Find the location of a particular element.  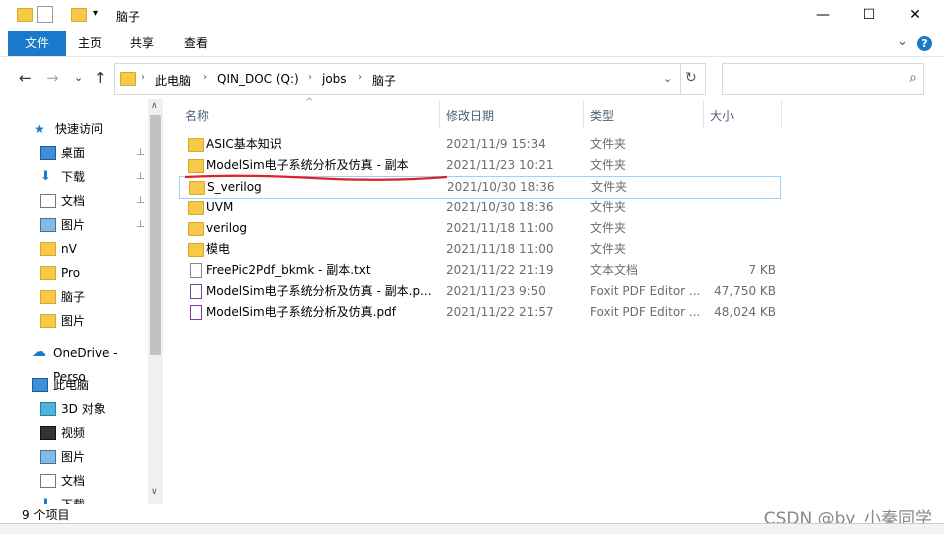

sidebar-item: 3D 对象 is located at coordinates (78, 409).